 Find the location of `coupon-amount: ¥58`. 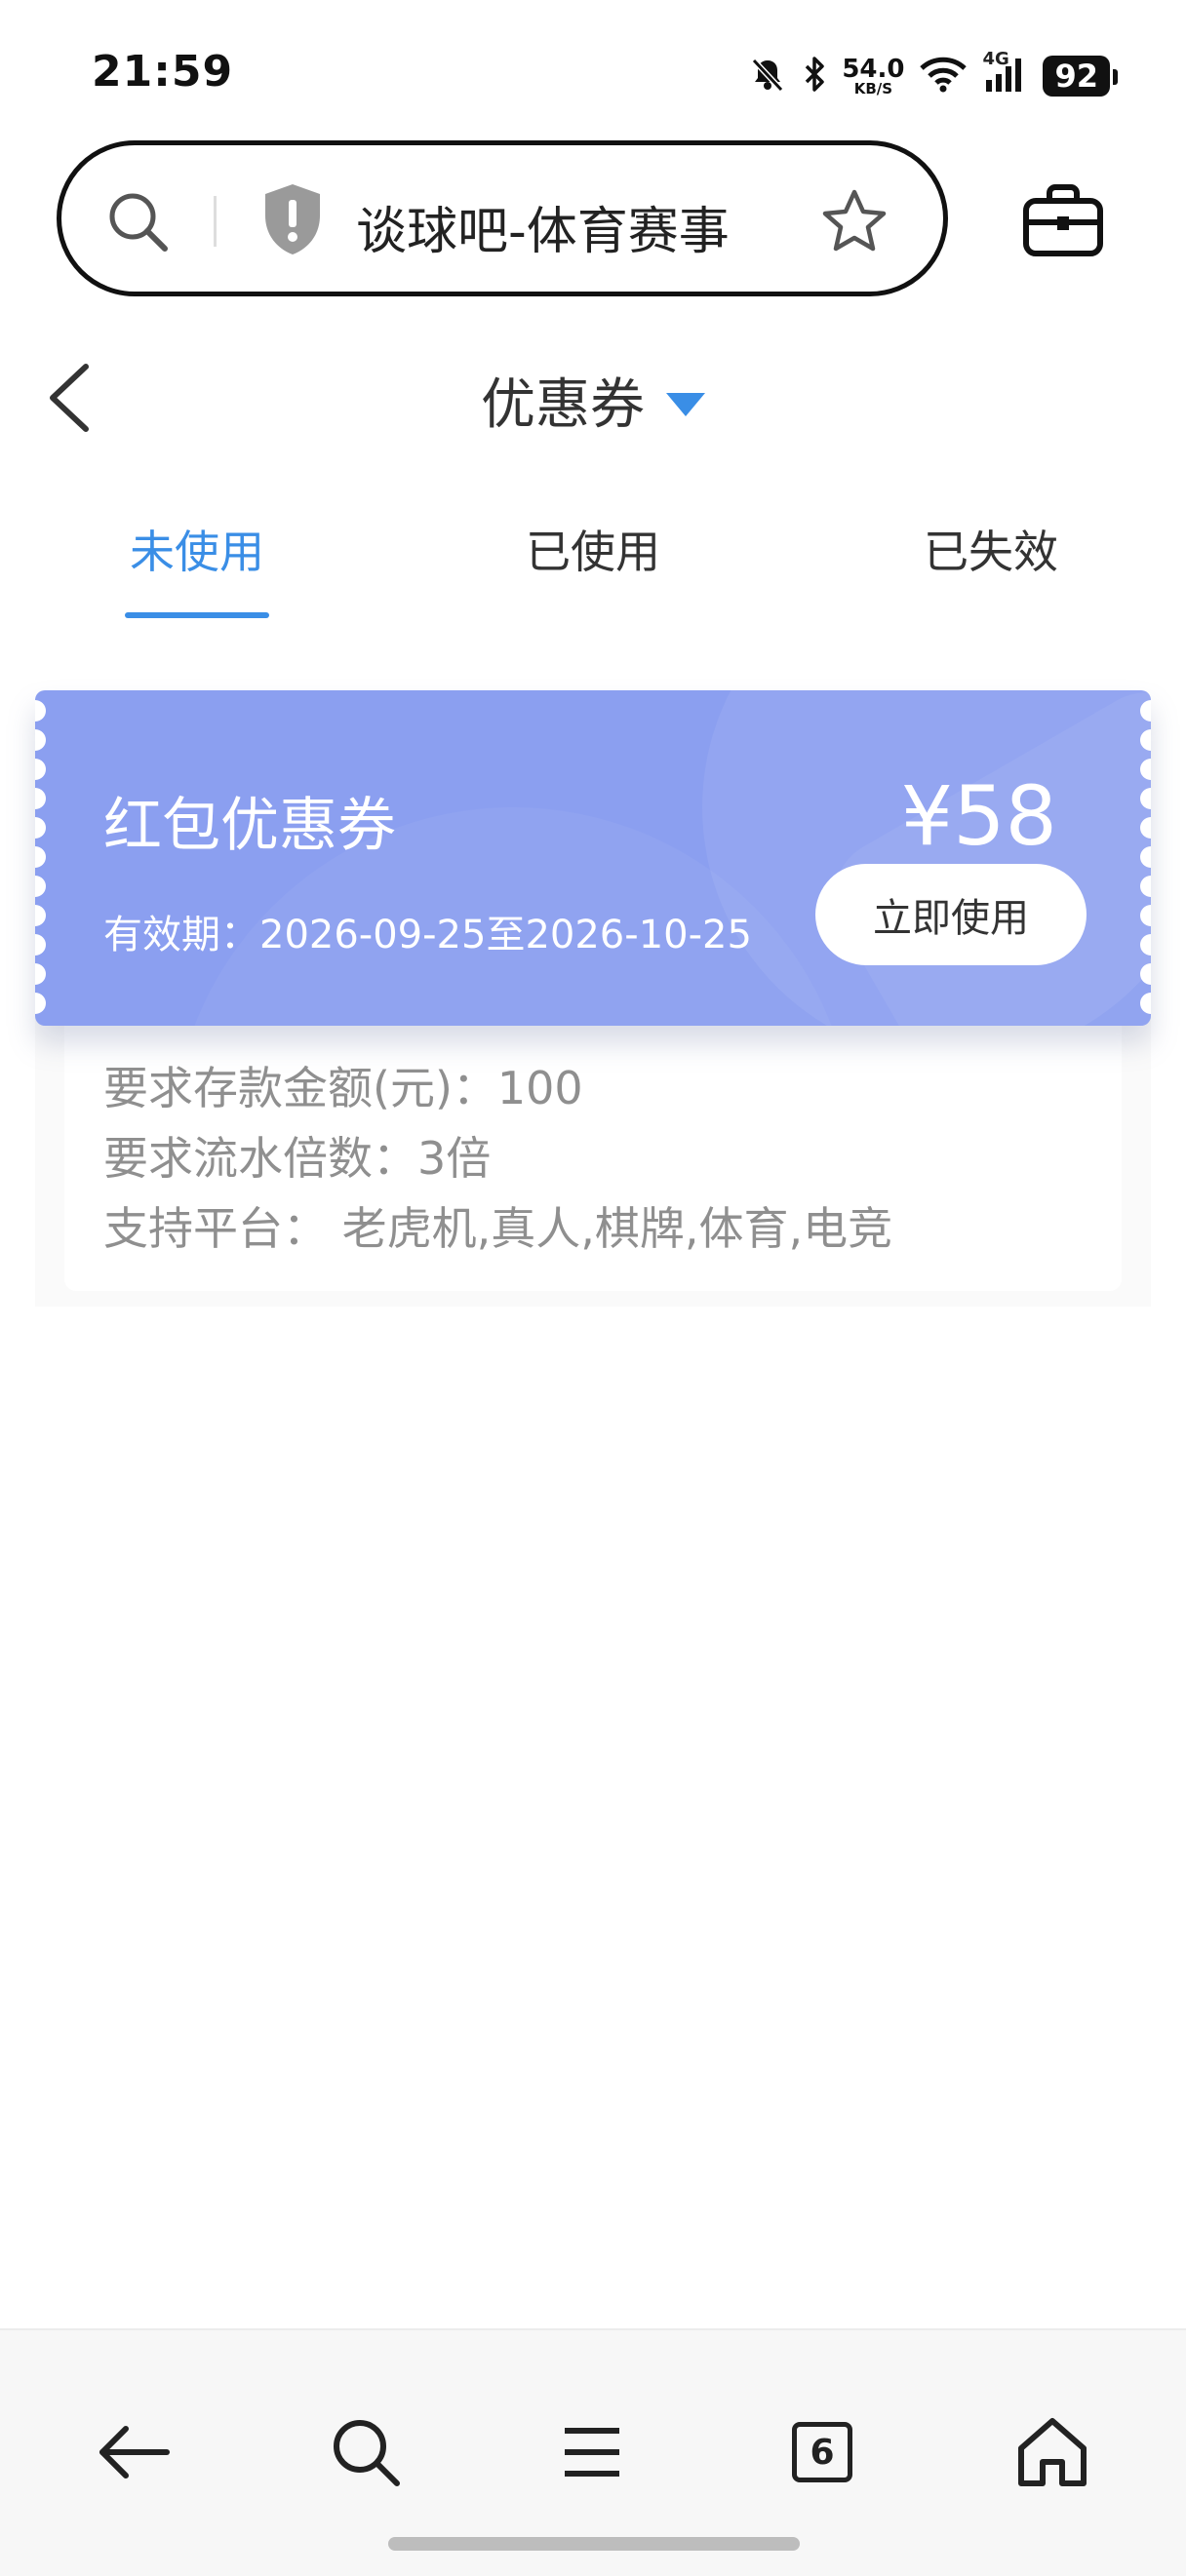

coupon-amount: ¥58 is located at coordinates (978, 816).